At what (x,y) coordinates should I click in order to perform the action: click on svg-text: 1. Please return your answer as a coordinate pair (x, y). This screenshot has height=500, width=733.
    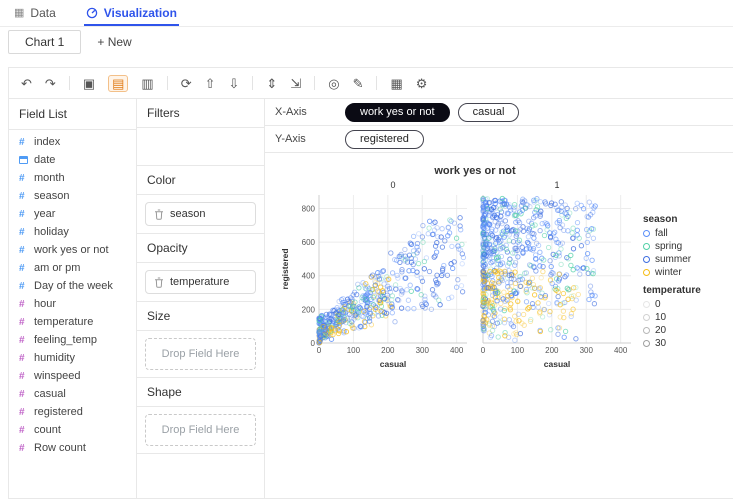
    Looking at the image, I should click on (556, 185).